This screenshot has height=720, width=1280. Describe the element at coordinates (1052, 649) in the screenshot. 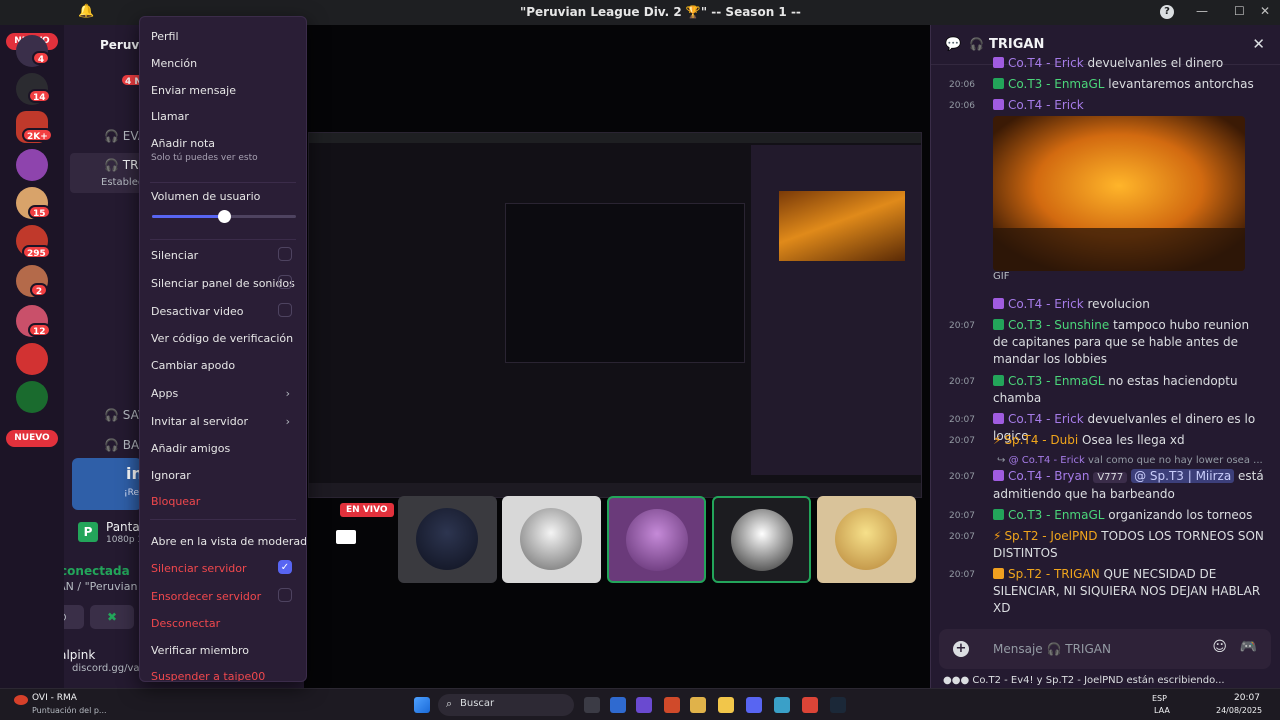

I see `message-input: Mensaje 🎧 TRIGAN` at that location.